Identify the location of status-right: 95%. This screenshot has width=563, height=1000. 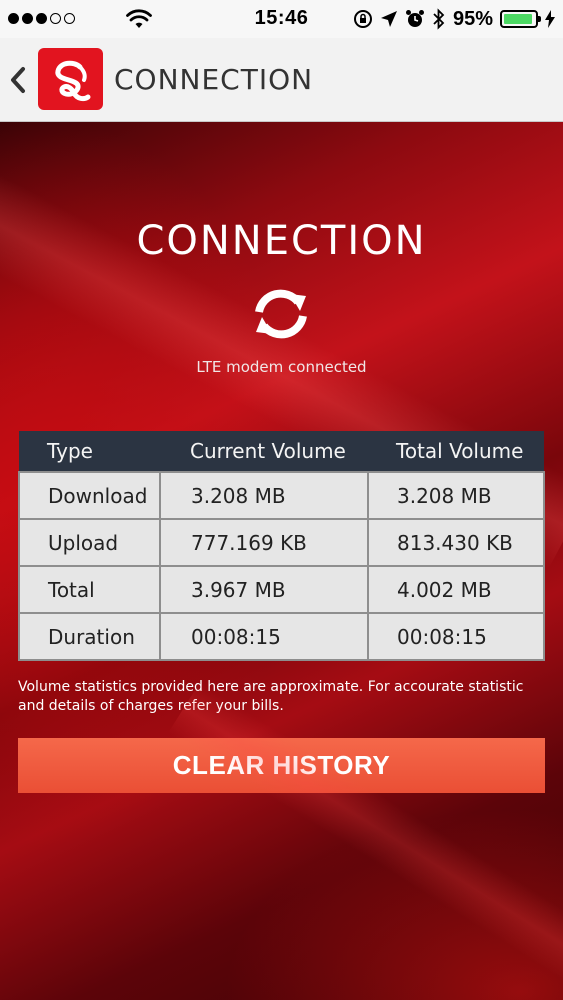
(454, 19).